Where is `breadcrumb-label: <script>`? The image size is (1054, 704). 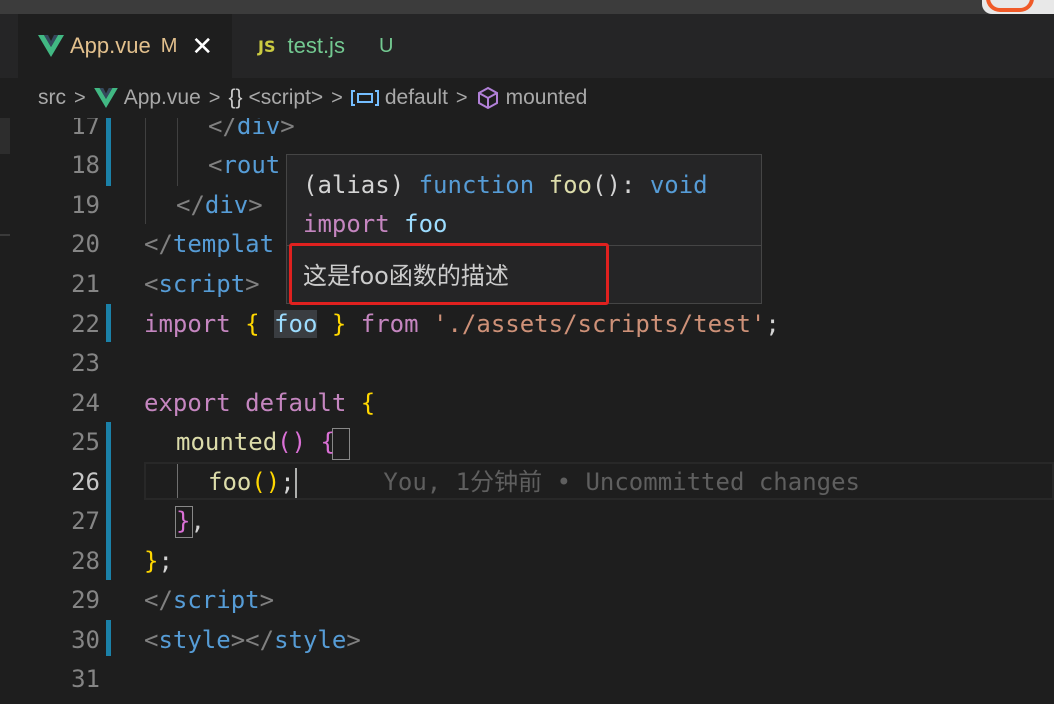
breadcrumb-label: <script> is located at coordinates (286, 97).